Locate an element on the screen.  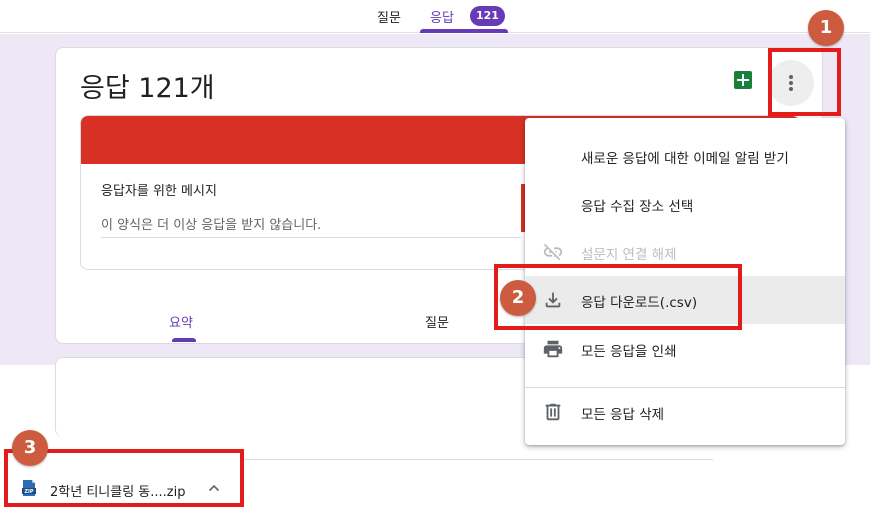
menu-item-email-notifications: 새로운 응답에 대한 이메일 알림 받기 is located at coordinates (685, 156).